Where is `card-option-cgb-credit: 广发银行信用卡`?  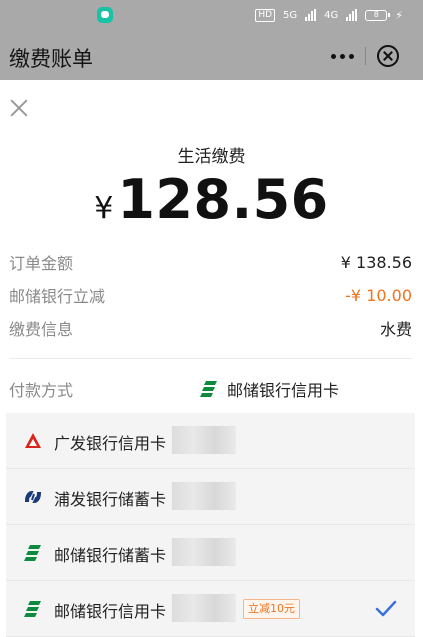
card-option-cgb-credit: 广发银行信用卡 is located at coordinates (210, 441).